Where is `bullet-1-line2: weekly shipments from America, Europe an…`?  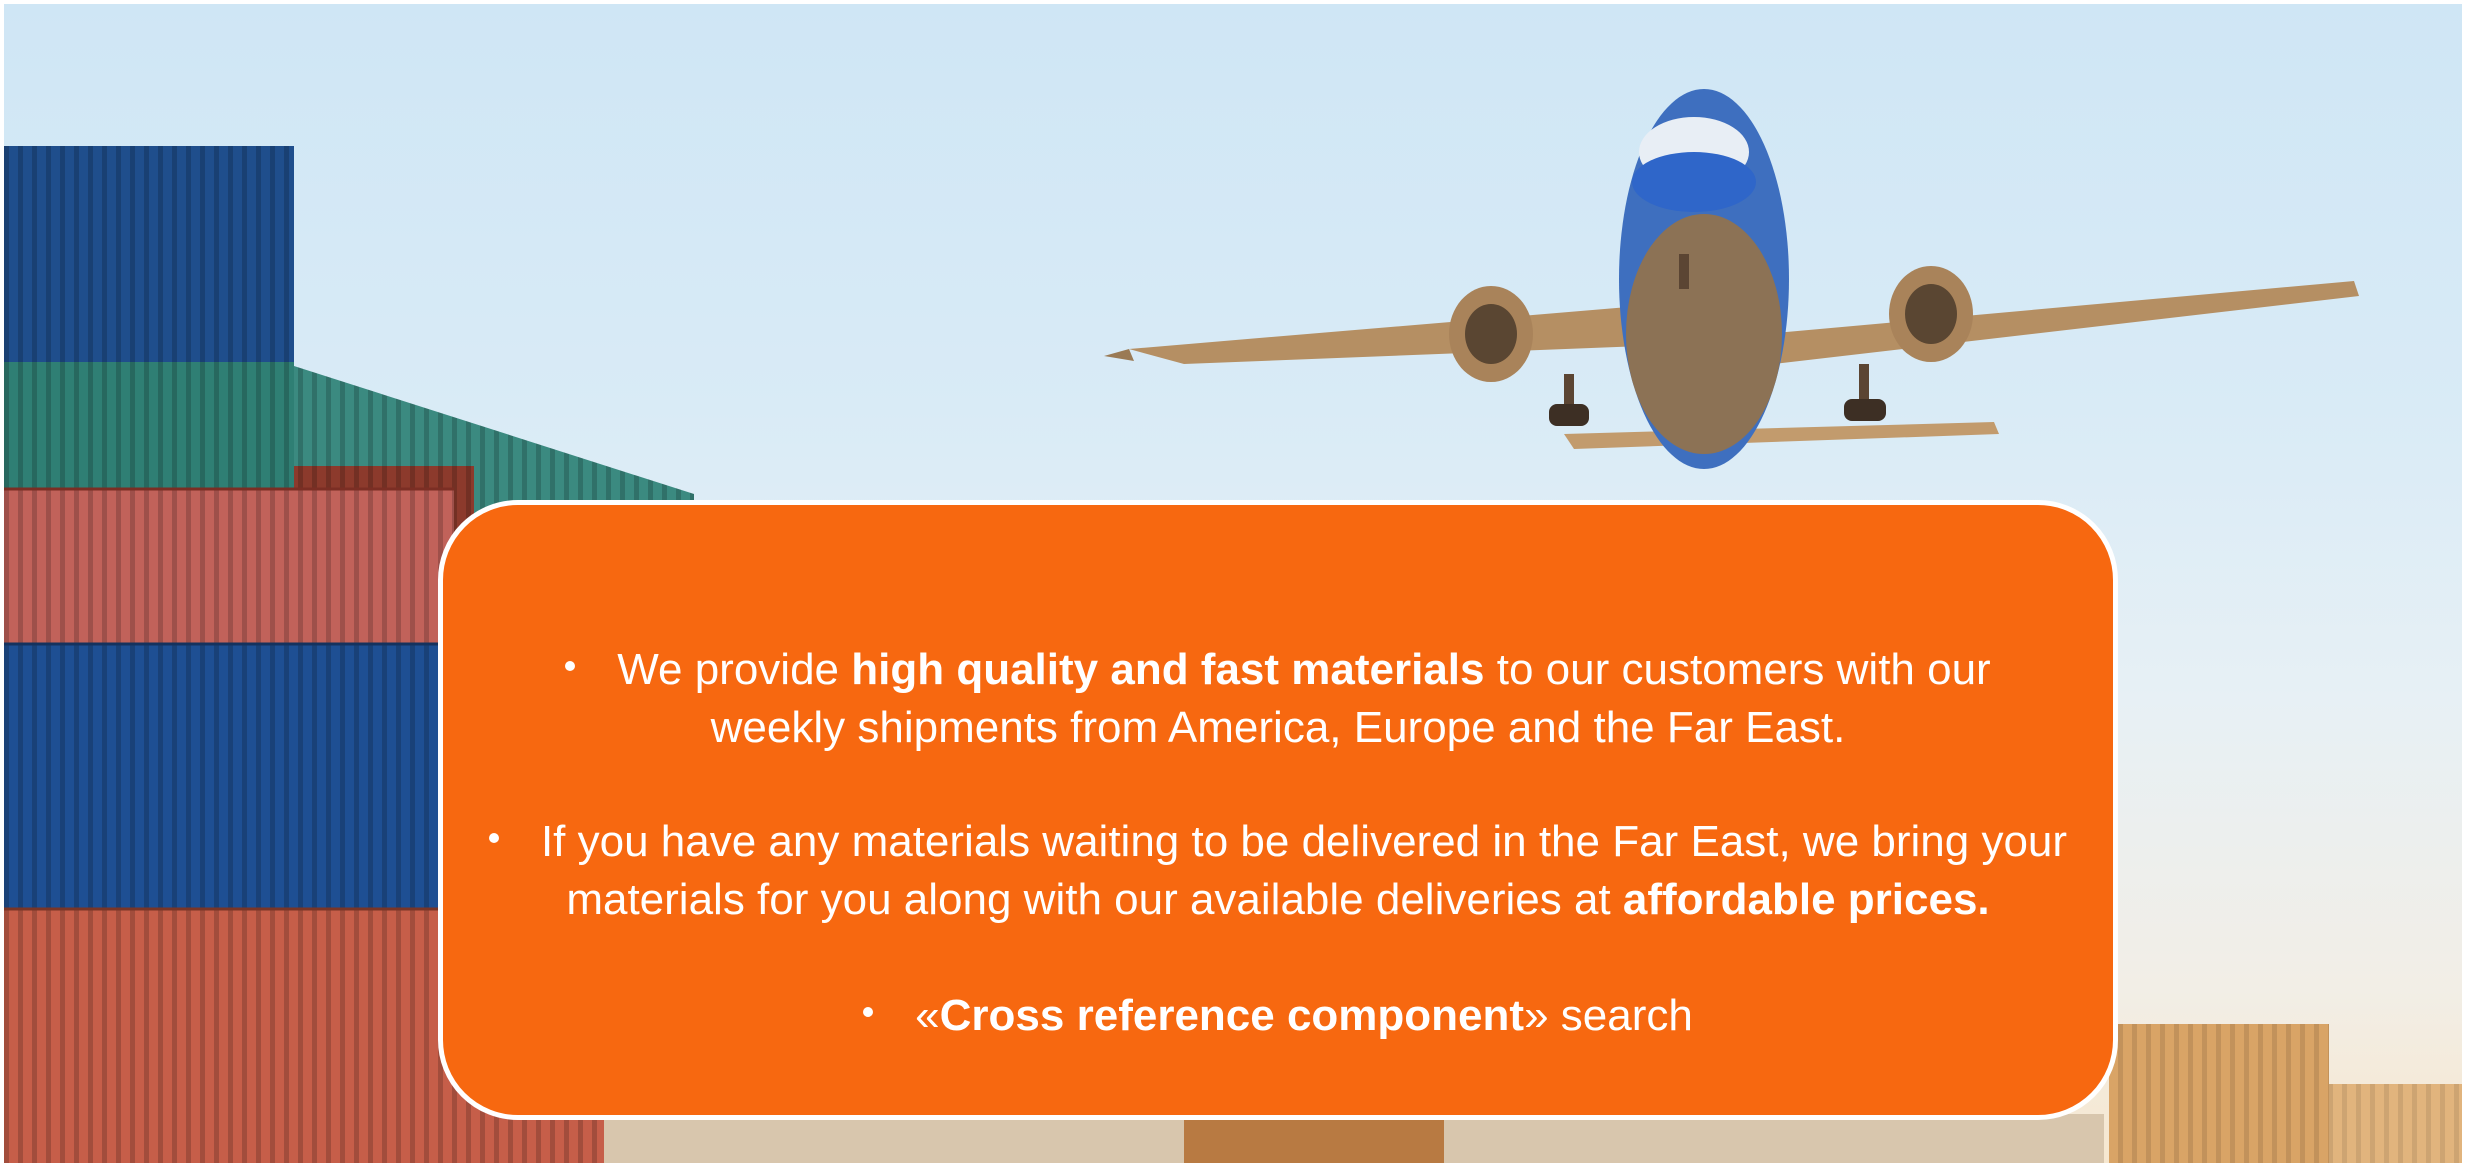 bullet-1-line2: weekly shipments from America, Europe an… is located at coordinates (1278, 727).